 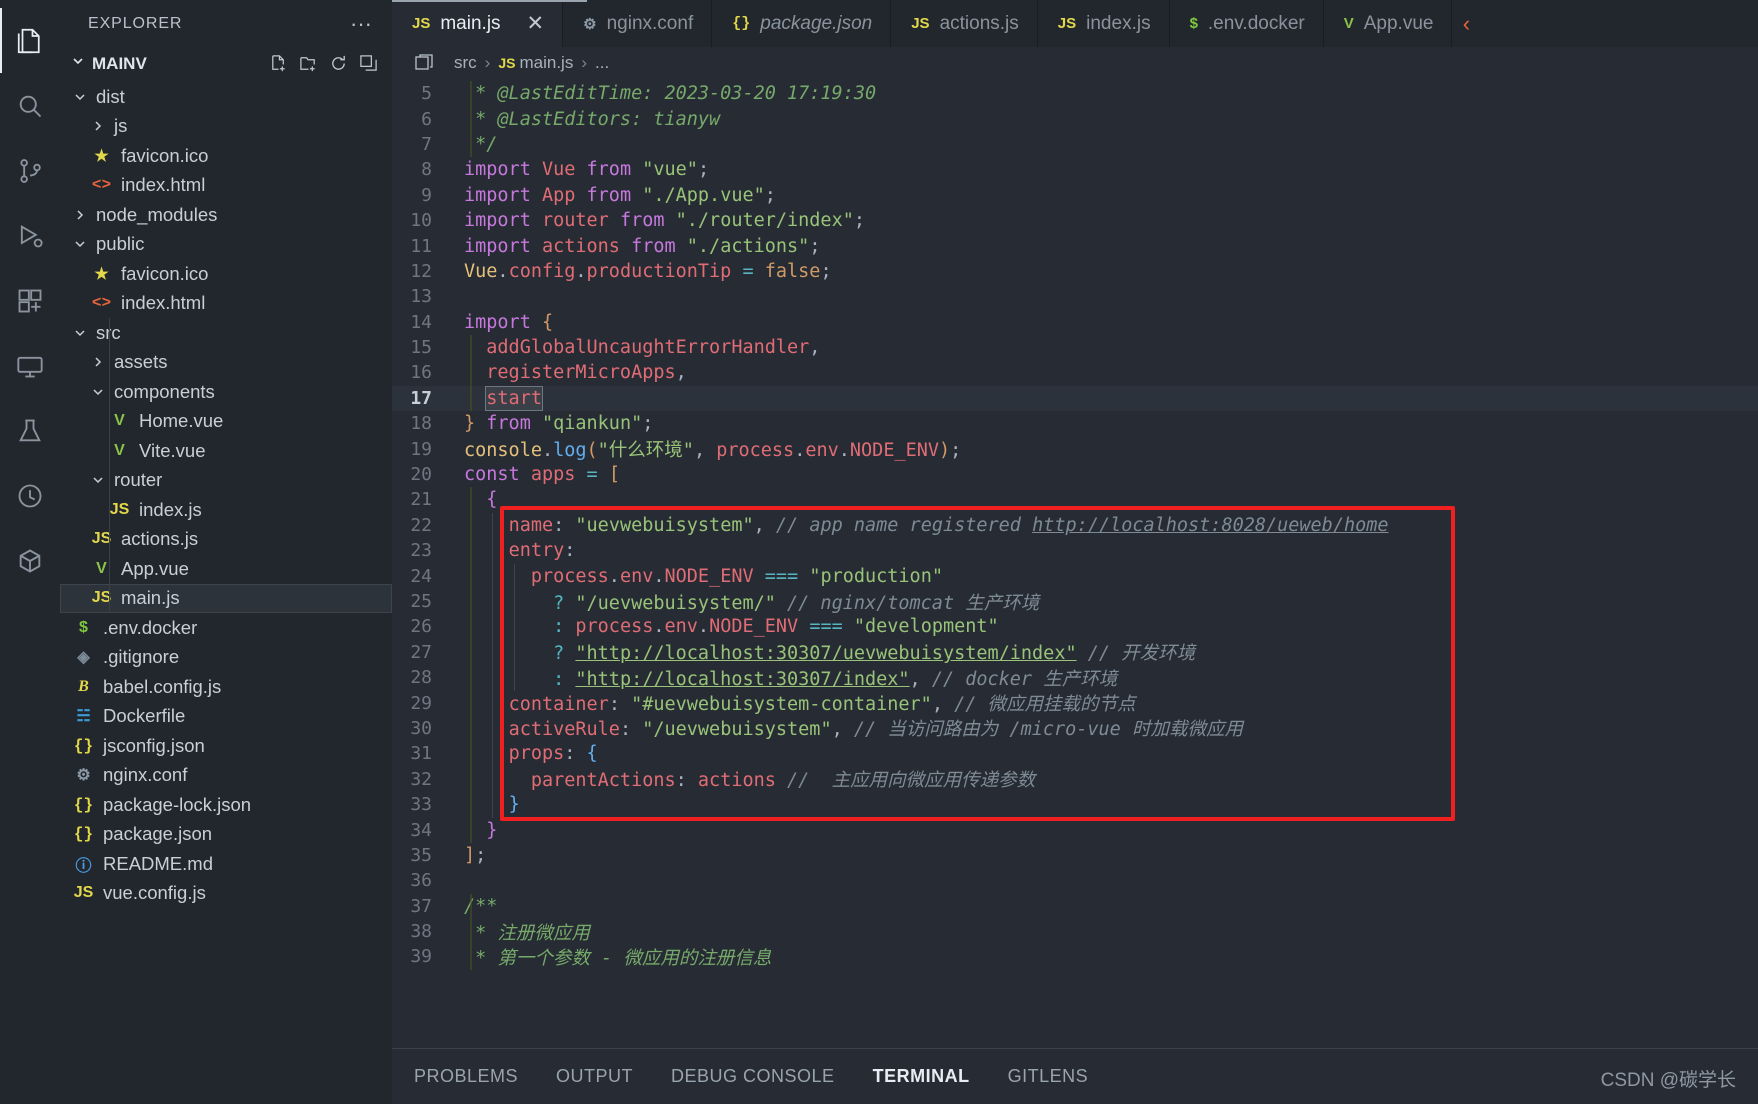 I want to click on code-line-16: 16 registerMicroApps,, so click(x=1075, y=372).